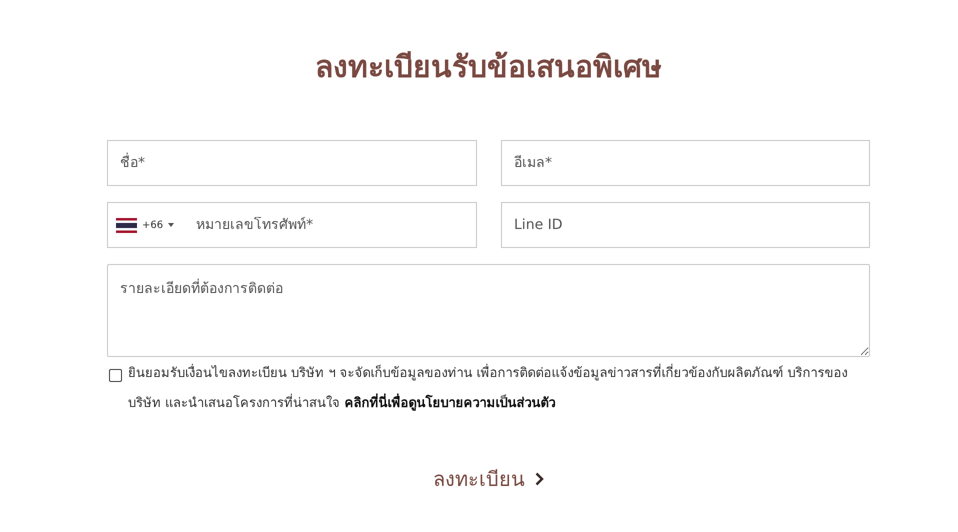 This screenshot has width=958, height=532. What do you see at coordinates (115, 375) in the screenshot?
I see `consent-checkbox` at bounding box center [115, 375].